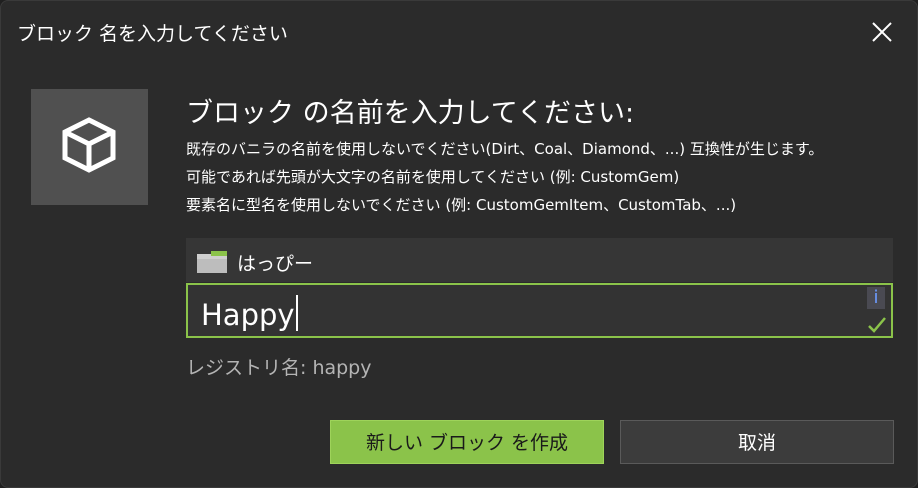 This screenshot has height=488, width=918. Describe the element at coordinates (877, 325) in the screenshot. I see `checkmark-icon` at that location.